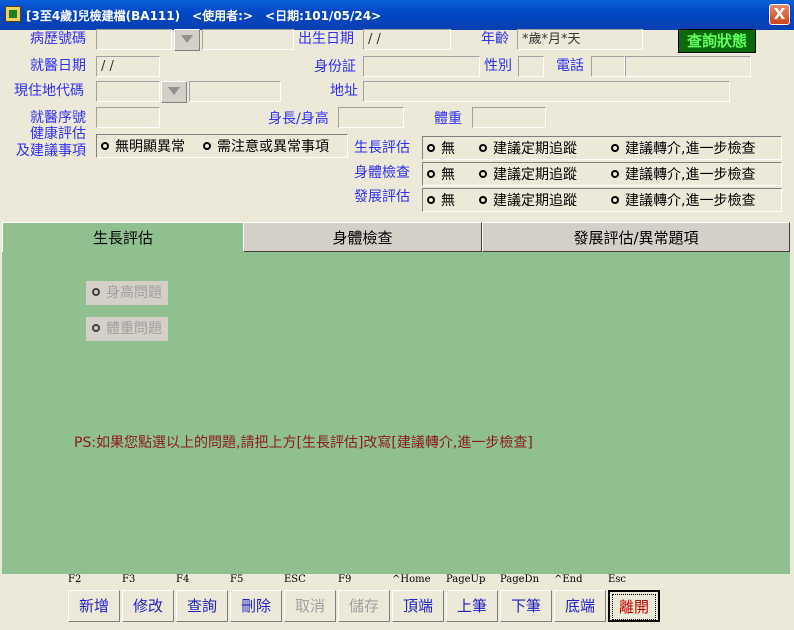 This screenshot has width=794, height=630. I want to click on phone-field, so click(688, 66).